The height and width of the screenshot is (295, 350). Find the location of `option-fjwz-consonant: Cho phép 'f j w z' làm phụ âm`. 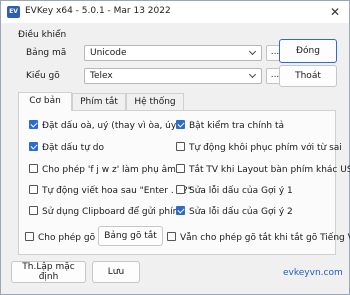

option-fjwz-consonant: Cho phép 'f j w z' làm phụ âm is located at coordinates (102, 169).